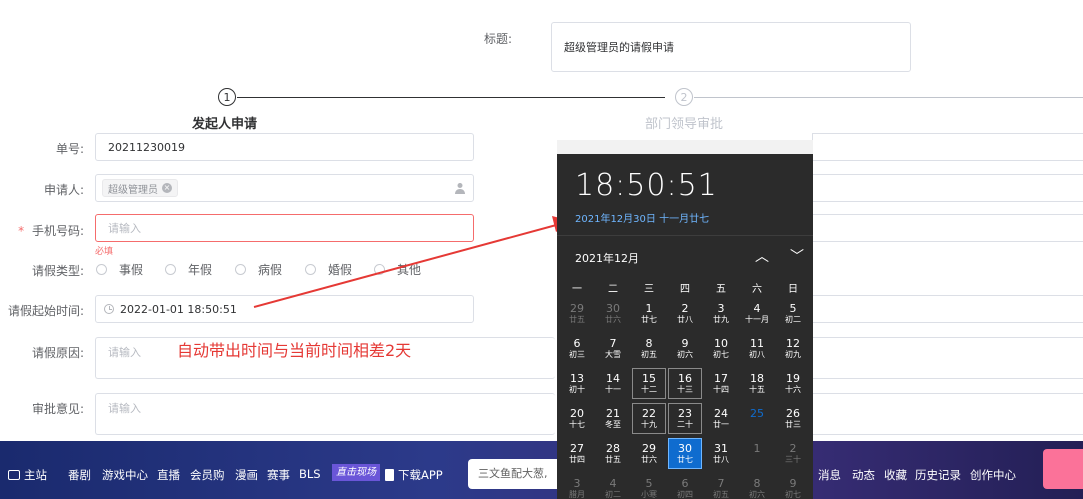  I want to click on calendar-day: 2 廿八, so click(685, 313).